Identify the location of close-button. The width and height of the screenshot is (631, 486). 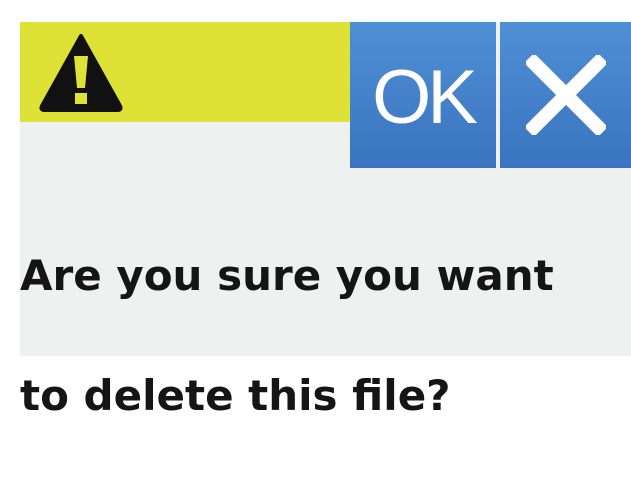
(565, 95).